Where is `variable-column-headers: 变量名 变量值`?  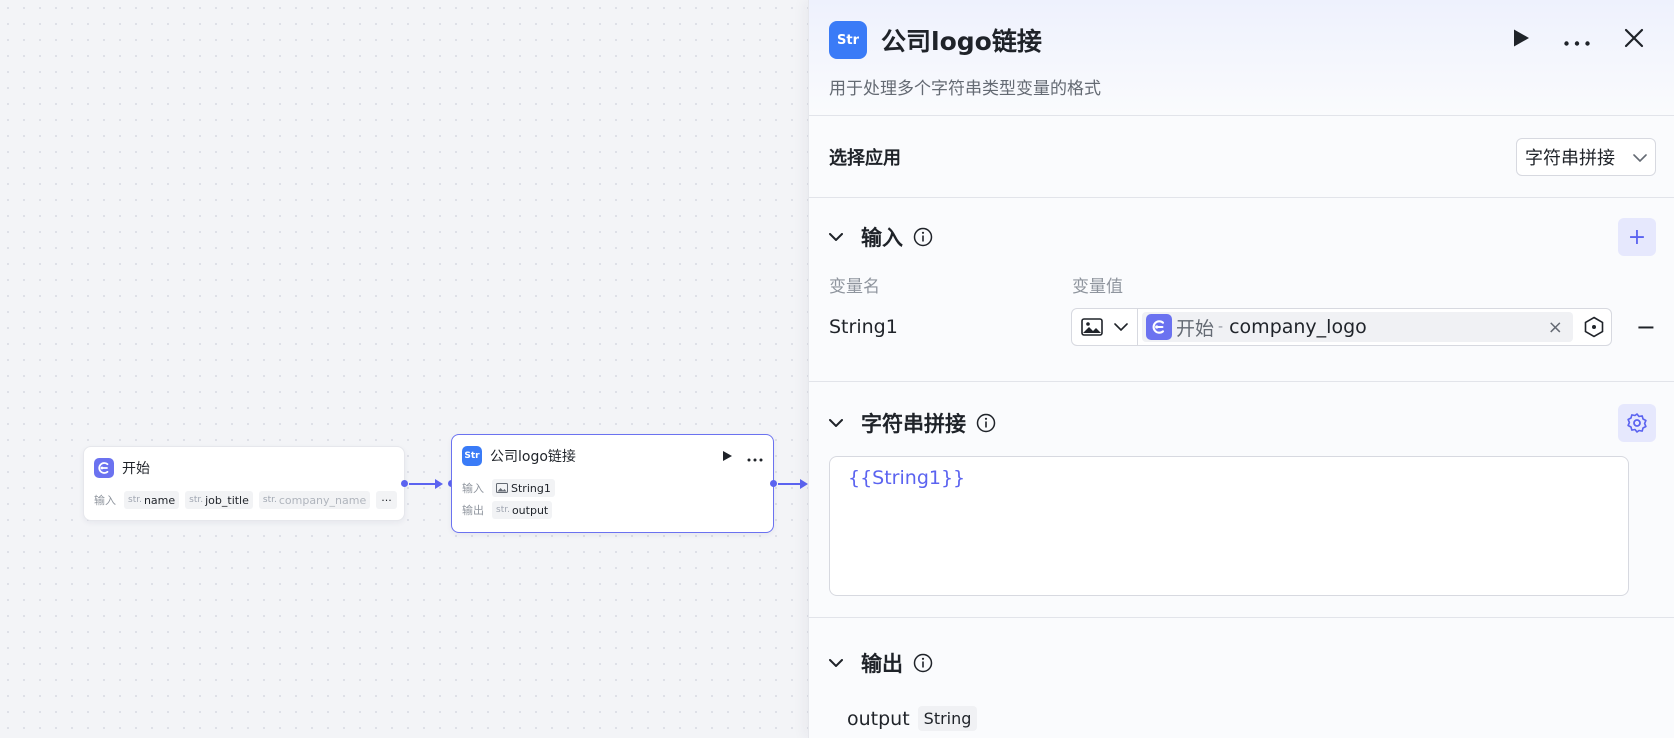 variable-column-headers: 变量名 变量值 is located at coordinates (1242, 284).